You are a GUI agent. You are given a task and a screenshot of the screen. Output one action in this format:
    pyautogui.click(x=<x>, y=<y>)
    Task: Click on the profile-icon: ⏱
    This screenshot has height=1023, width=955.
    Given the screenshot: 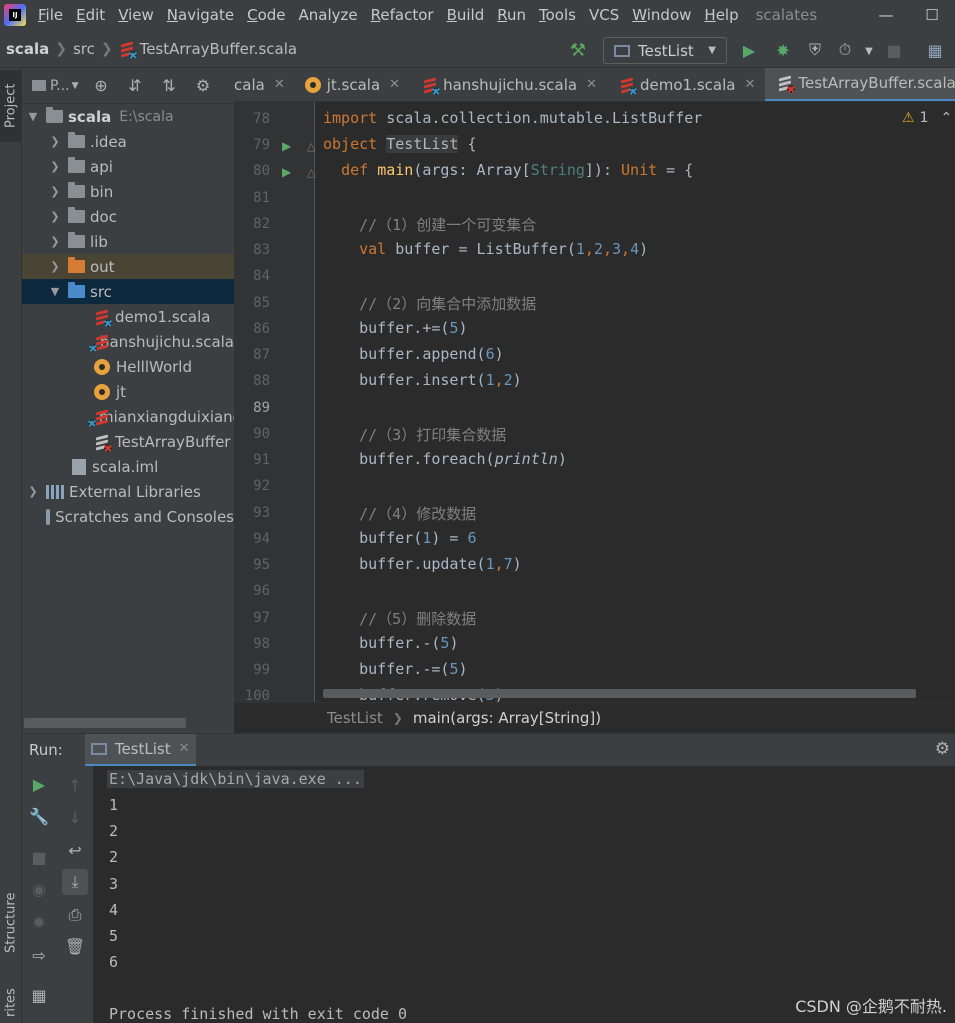 What is the action you would take?
    pyautogui.click(x=845, y=50)
    